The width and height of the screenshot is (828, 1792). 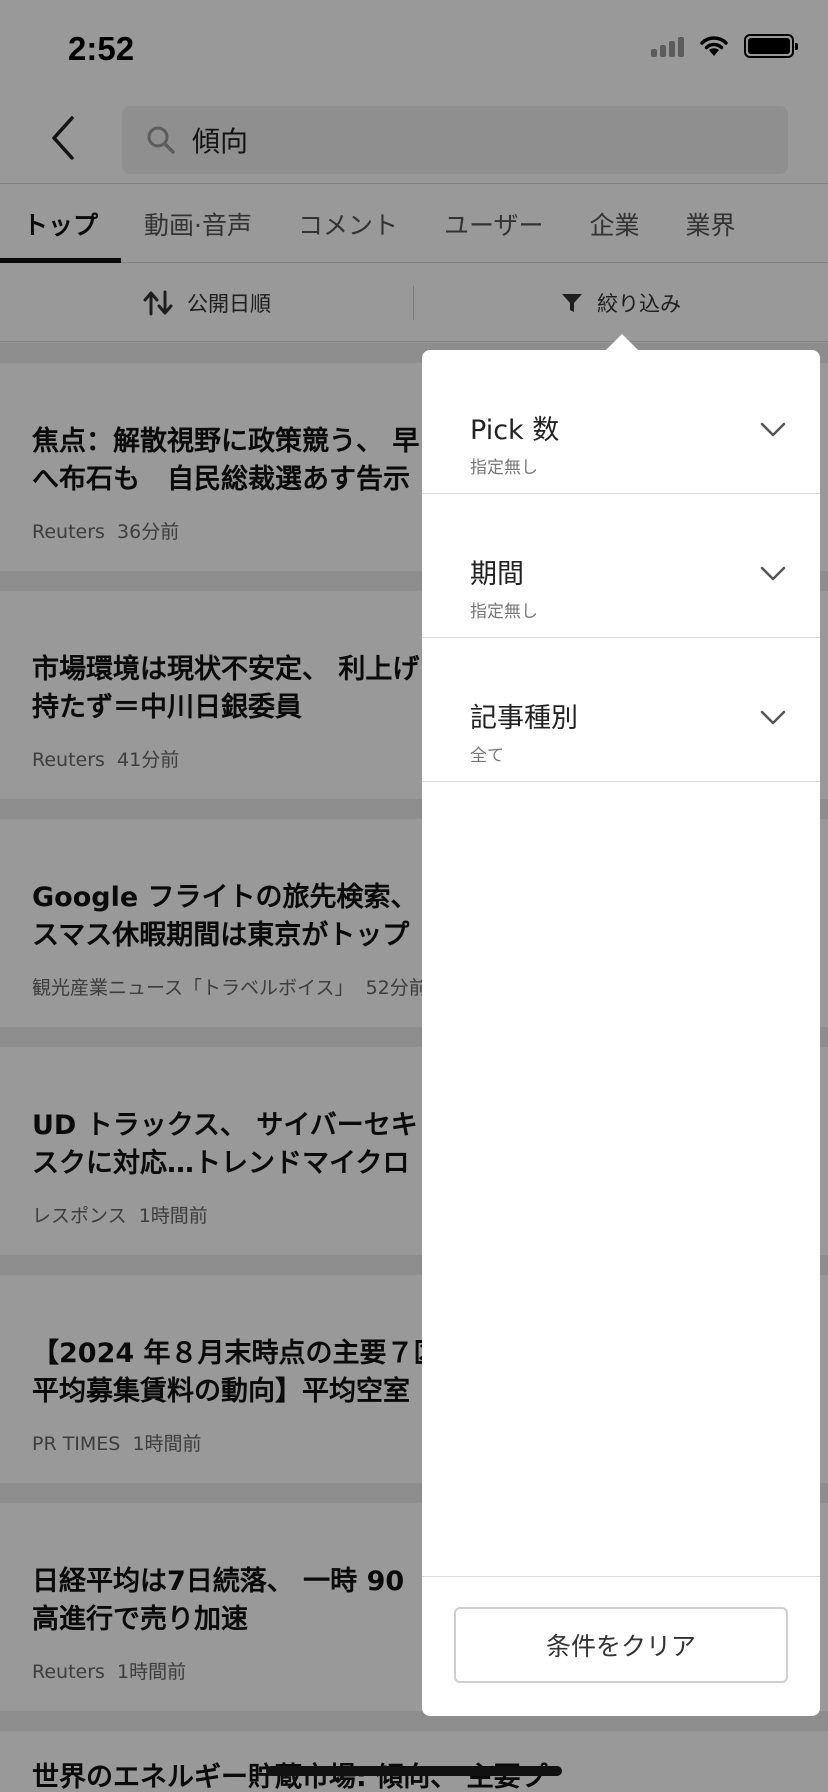 What do you see at coordinates (414, 1771) in the screenshot?
I see `home-indicator` at bounding box center [414, 1771].